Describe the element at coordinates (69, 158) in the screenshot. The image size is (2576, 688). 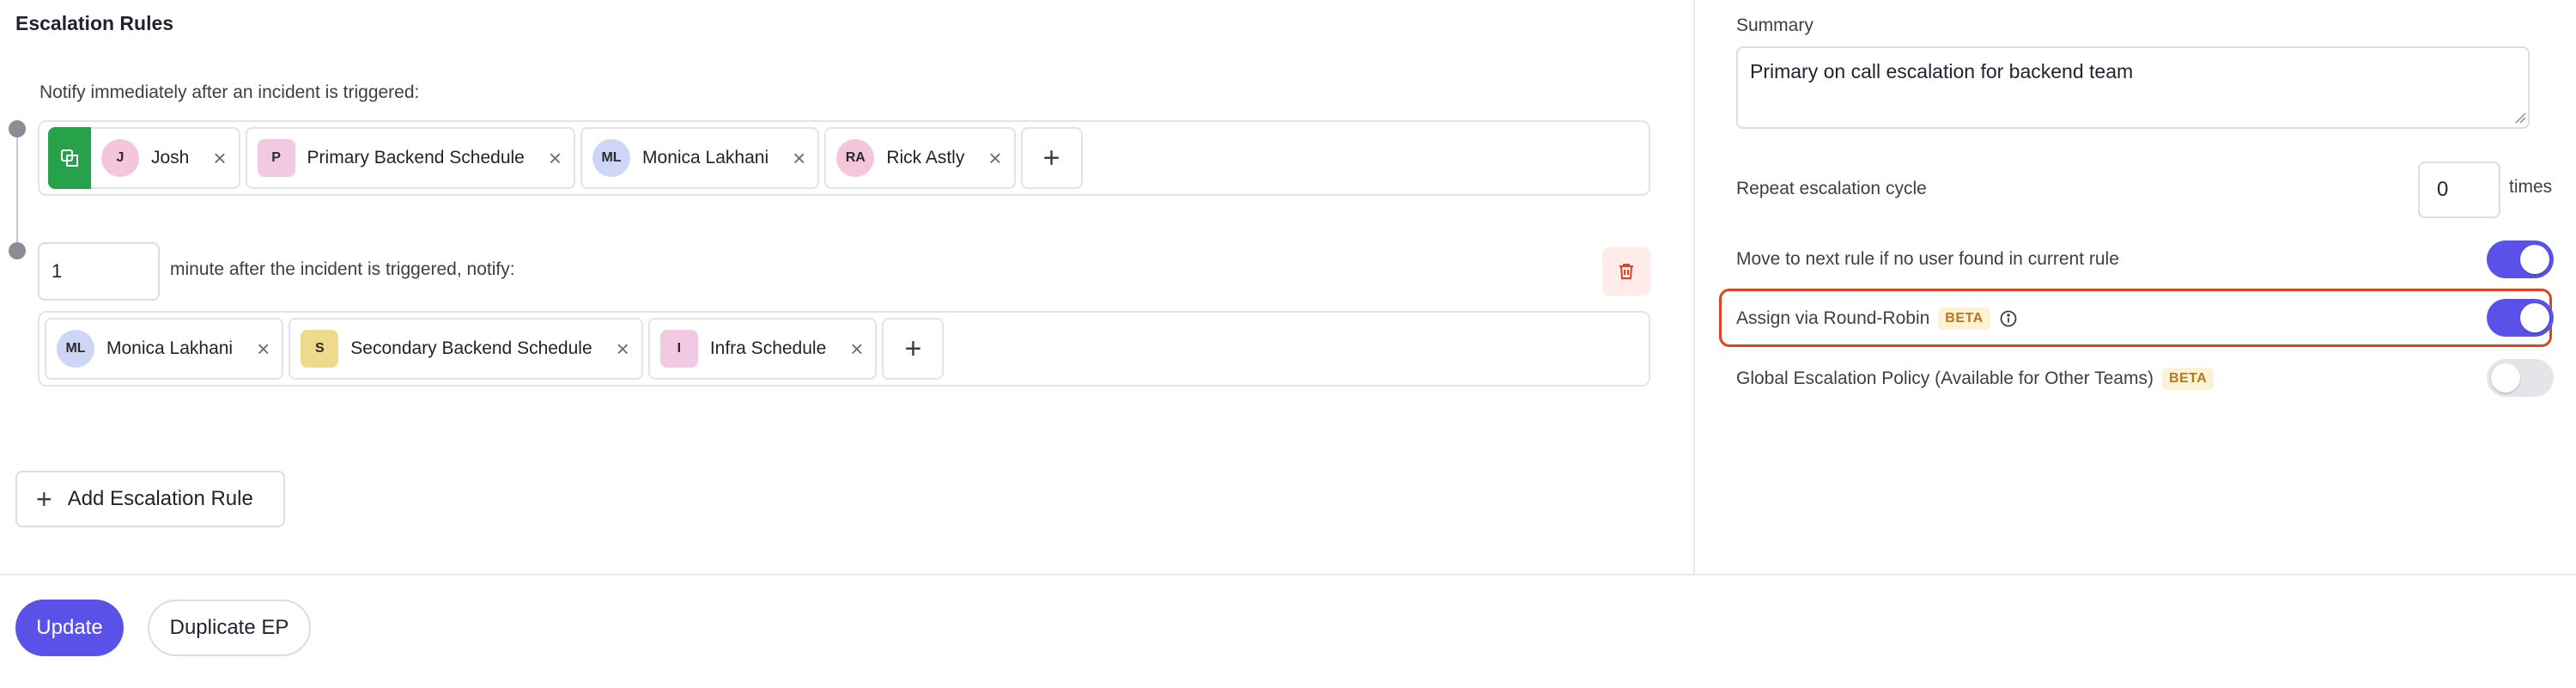
I see `schedule-link-icon` at that location.